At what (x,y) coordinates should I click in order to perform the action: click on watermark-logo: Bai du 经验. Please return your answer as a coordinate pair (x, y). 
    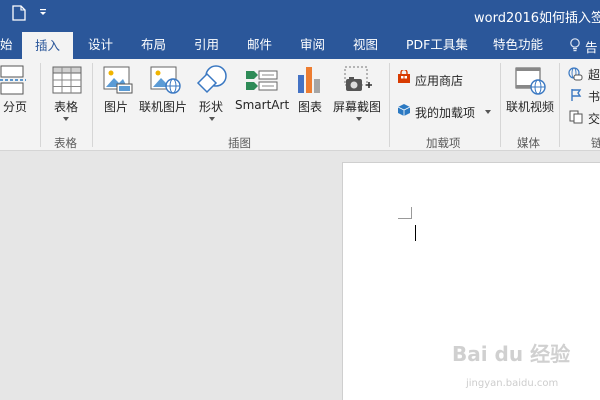
    Looking at the image, I should click on (511, 354).